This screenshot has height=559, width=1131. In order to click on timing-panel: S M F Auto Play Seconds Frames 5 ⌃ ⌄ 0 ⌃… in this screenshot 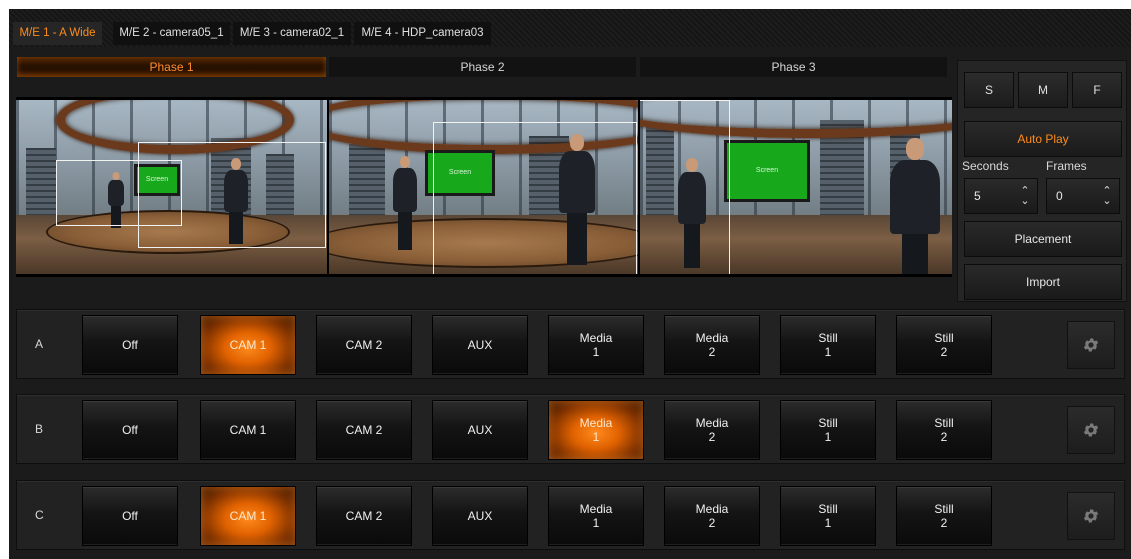, I will do `click(1042, 181)`.